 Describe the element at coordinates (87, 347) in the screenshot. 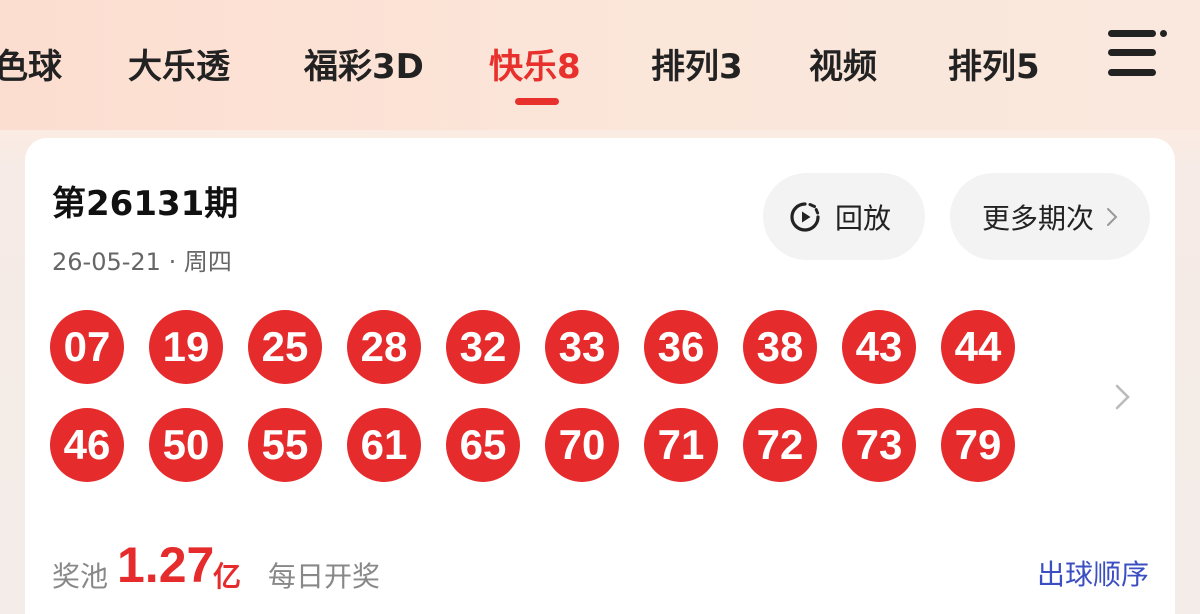

I see `number-ball: 07` at that location.